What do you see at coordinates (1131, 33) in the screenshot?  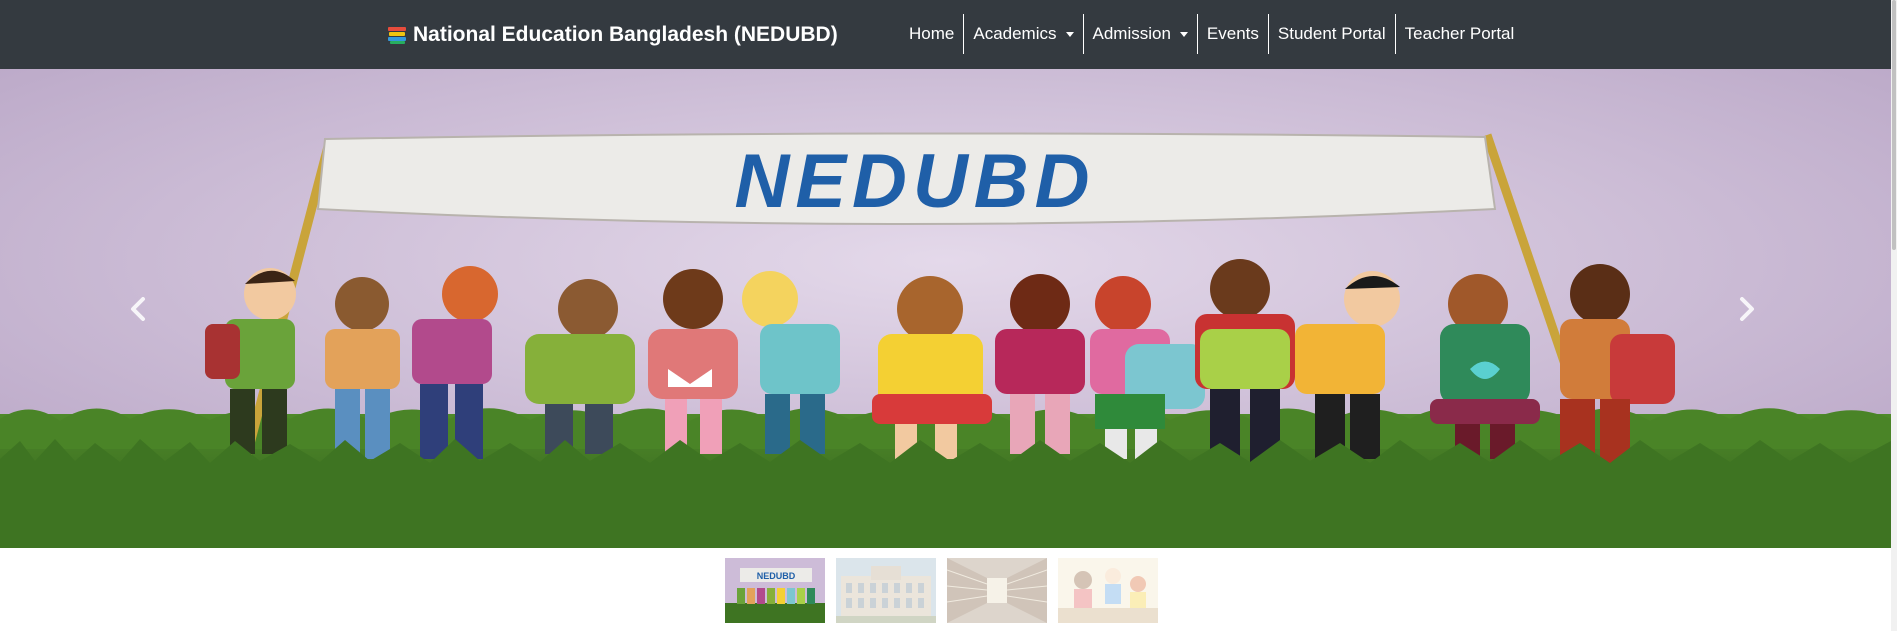 I see `nav-admission-label: Admission` at bounding box center [1131, 33].